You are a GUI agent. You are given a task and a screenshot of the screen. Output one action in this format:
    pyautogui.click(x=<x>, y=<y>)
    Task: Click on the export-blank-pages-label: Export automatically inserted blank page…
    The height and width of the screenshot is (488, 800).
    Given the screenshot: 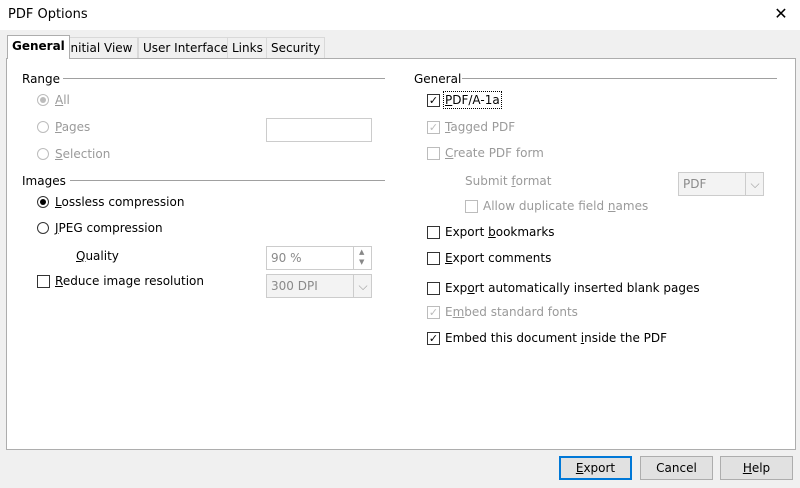 What is the action you would take?
    pyautogui.click(x=572, y=288)
    